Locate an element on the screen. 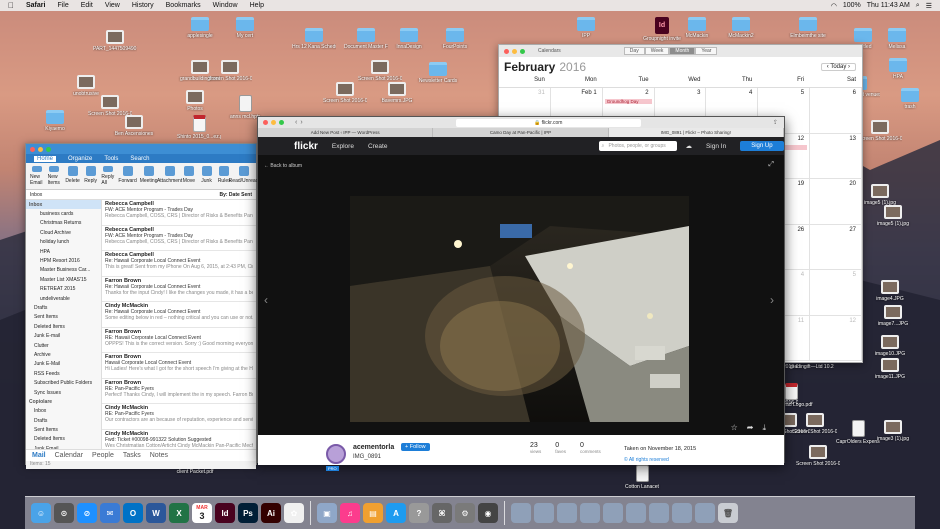  sign-up-button: Sign Up is located at coordinates (762, 146).